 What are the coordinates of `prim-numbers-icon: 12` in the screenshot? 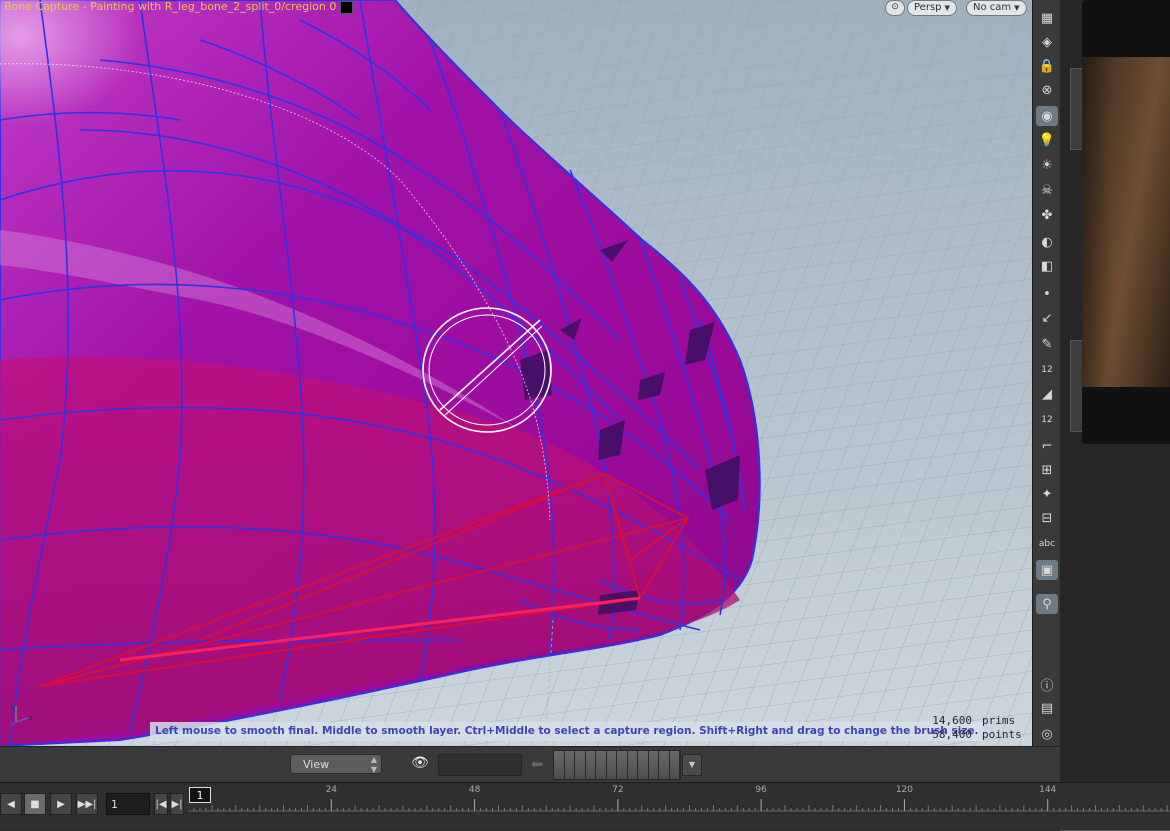 It's located at (1047, 420).